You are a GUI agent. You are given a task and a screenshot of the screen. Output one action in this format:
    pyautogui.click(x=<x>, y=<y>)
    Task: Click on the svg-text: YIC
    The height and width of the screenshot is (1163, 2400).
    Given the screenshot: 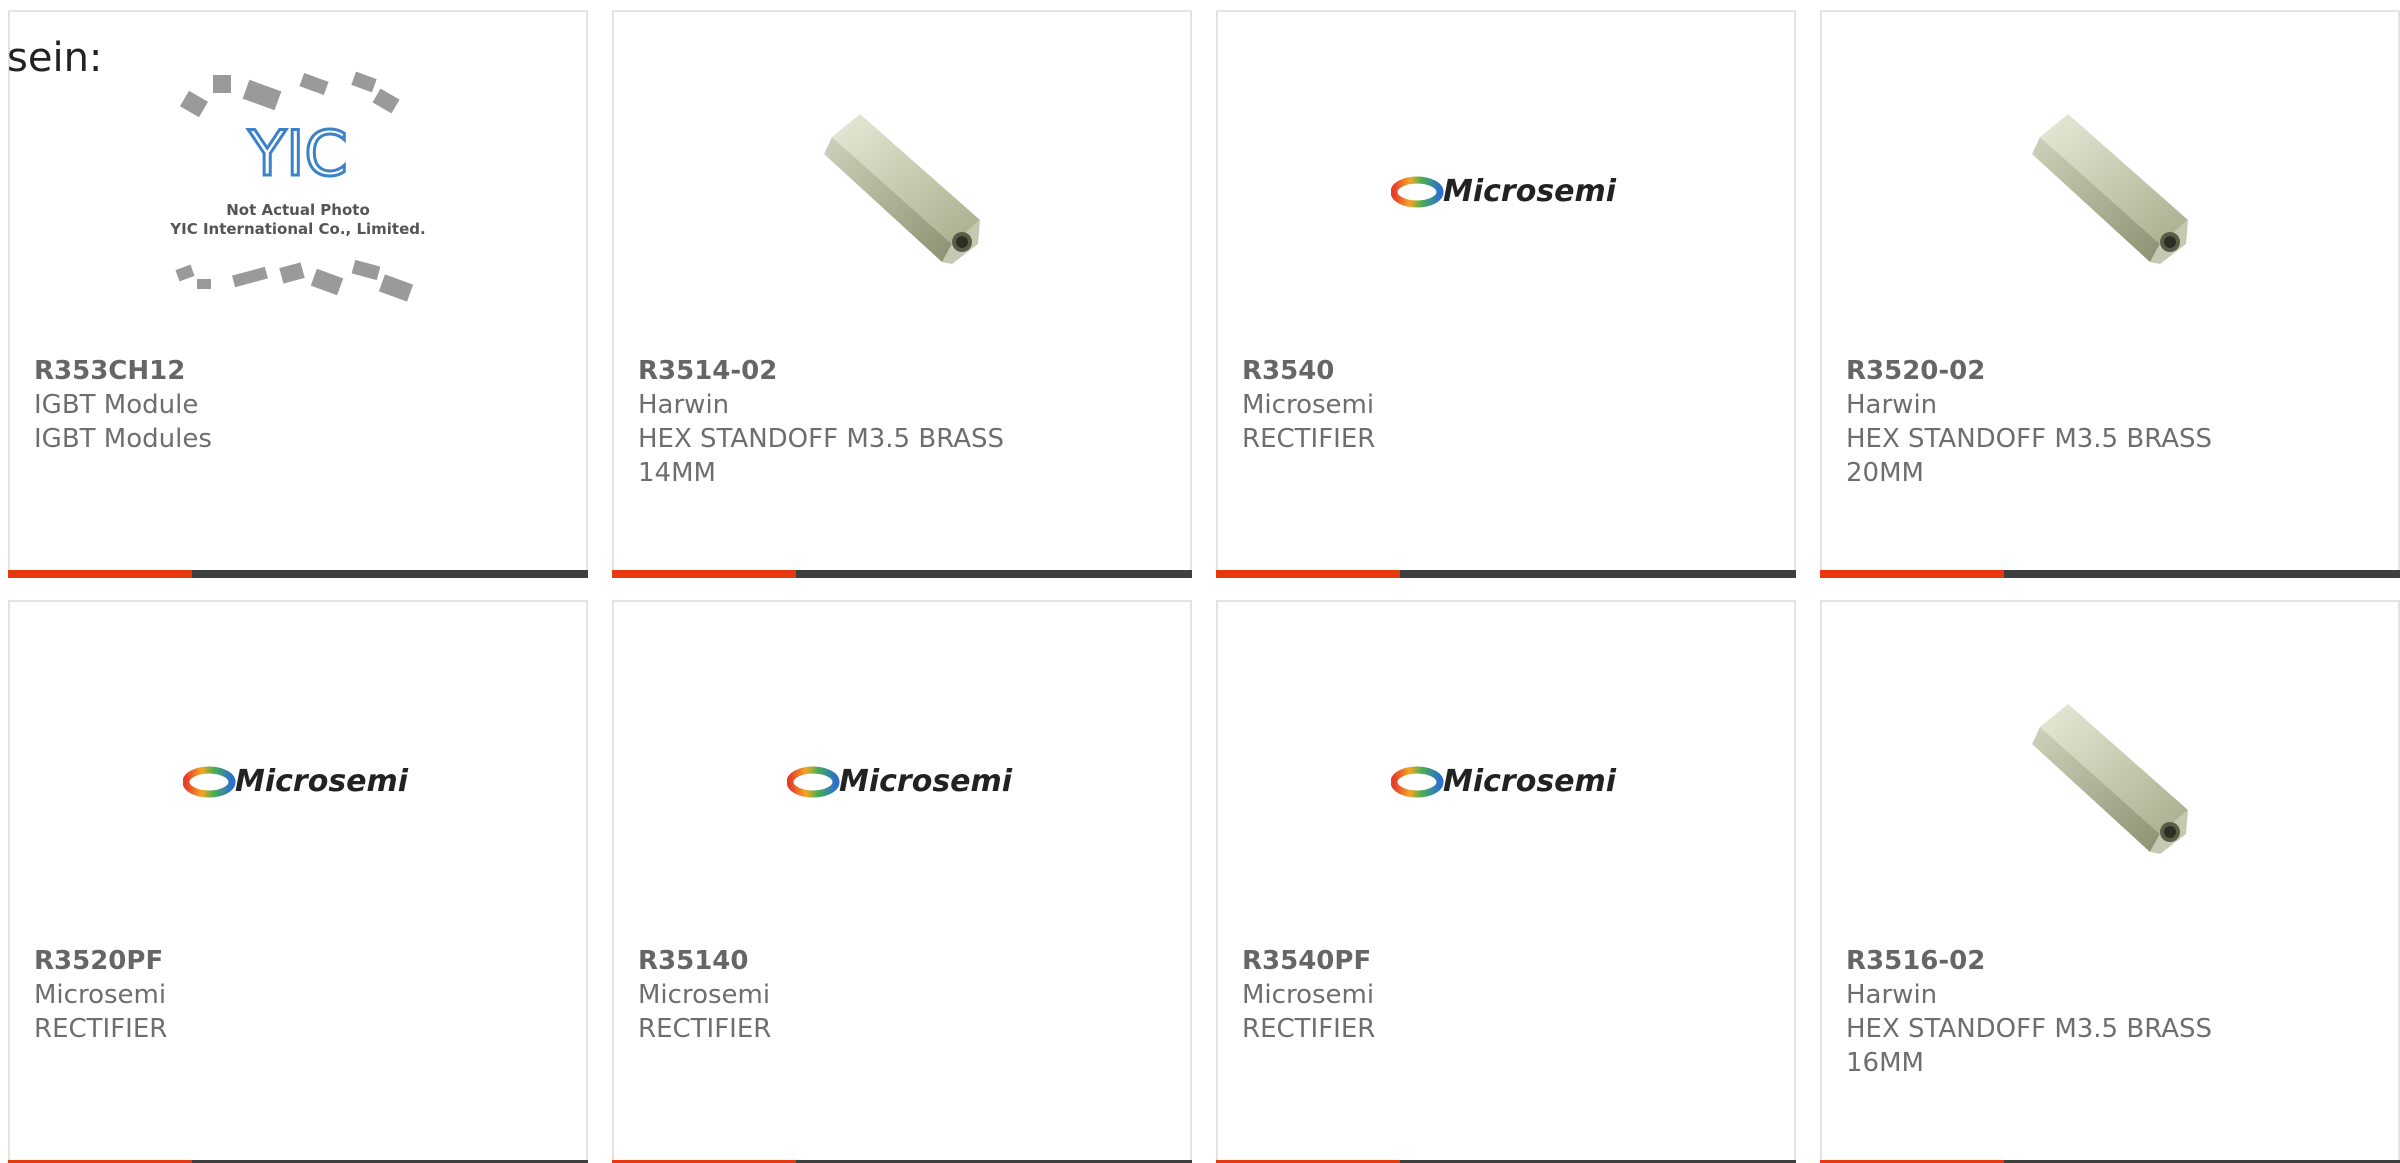 What is the action you would take?
    pyautogui.click(x=297, y=153)
    